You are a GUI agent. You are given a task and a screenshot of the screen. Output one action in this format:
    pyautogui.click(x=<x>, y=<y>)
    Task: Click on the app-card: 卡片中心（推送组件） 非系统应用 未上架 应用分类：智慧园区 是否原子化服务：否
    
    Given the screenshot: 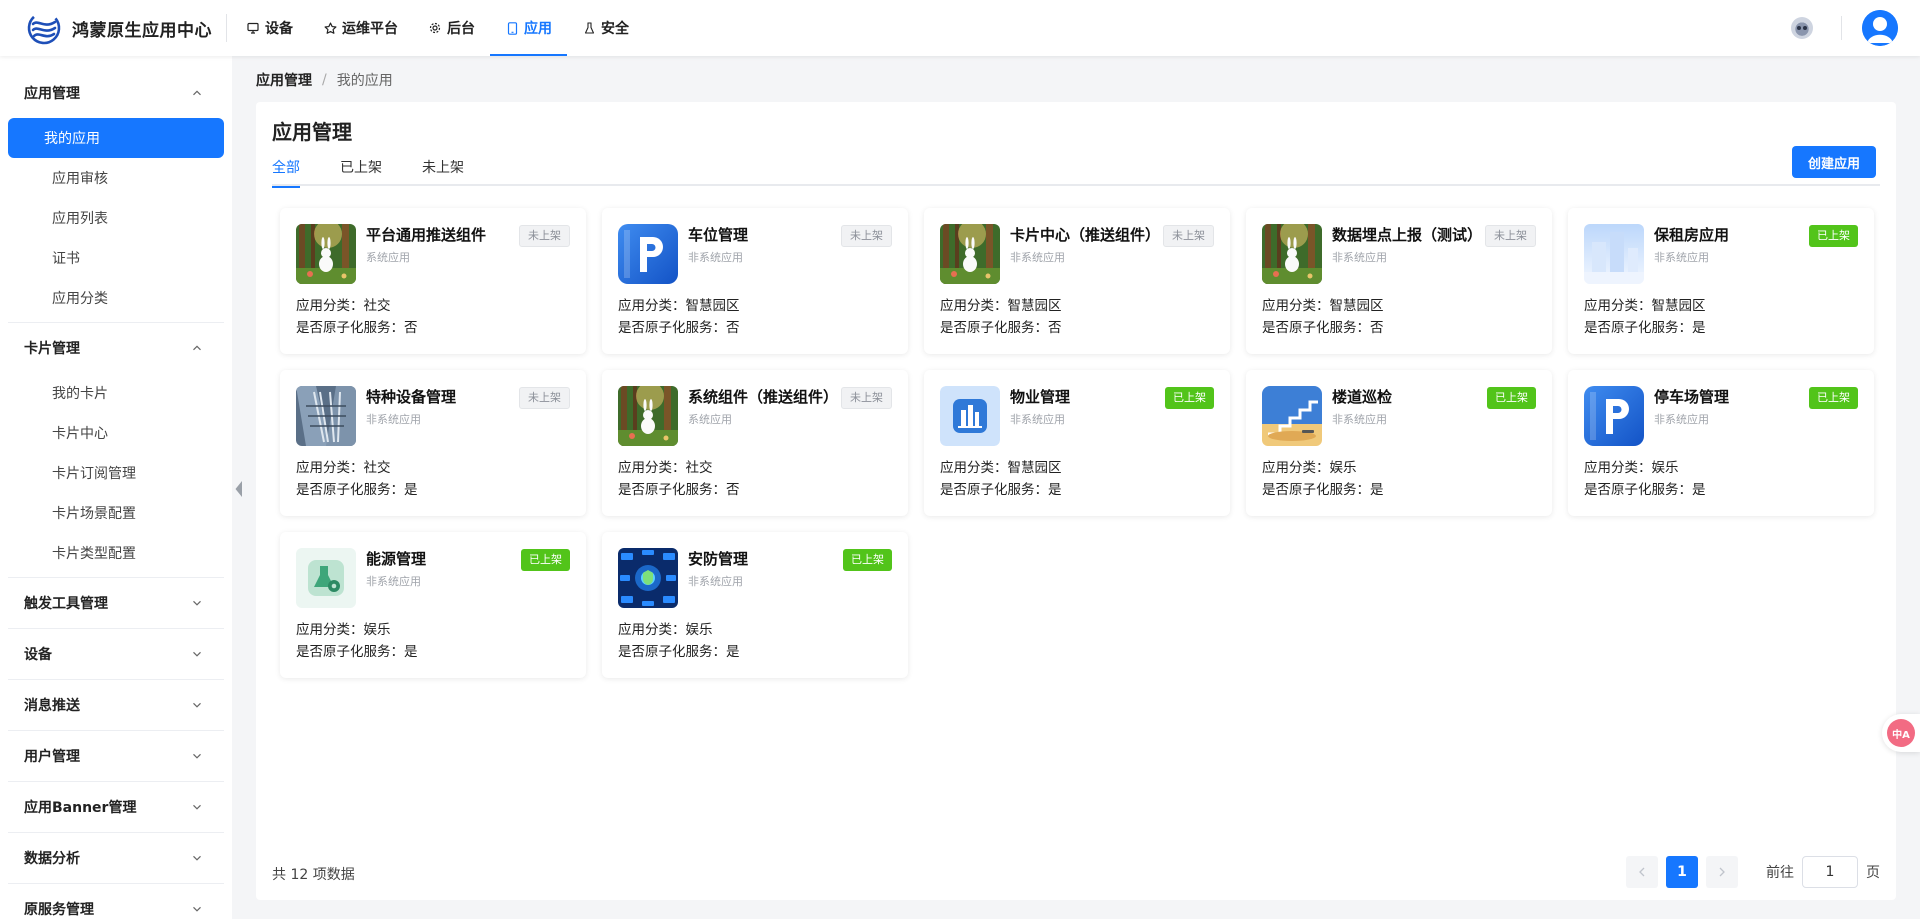 What is the action you would take?
    pyautogui.click(x=1077, y=281)
    